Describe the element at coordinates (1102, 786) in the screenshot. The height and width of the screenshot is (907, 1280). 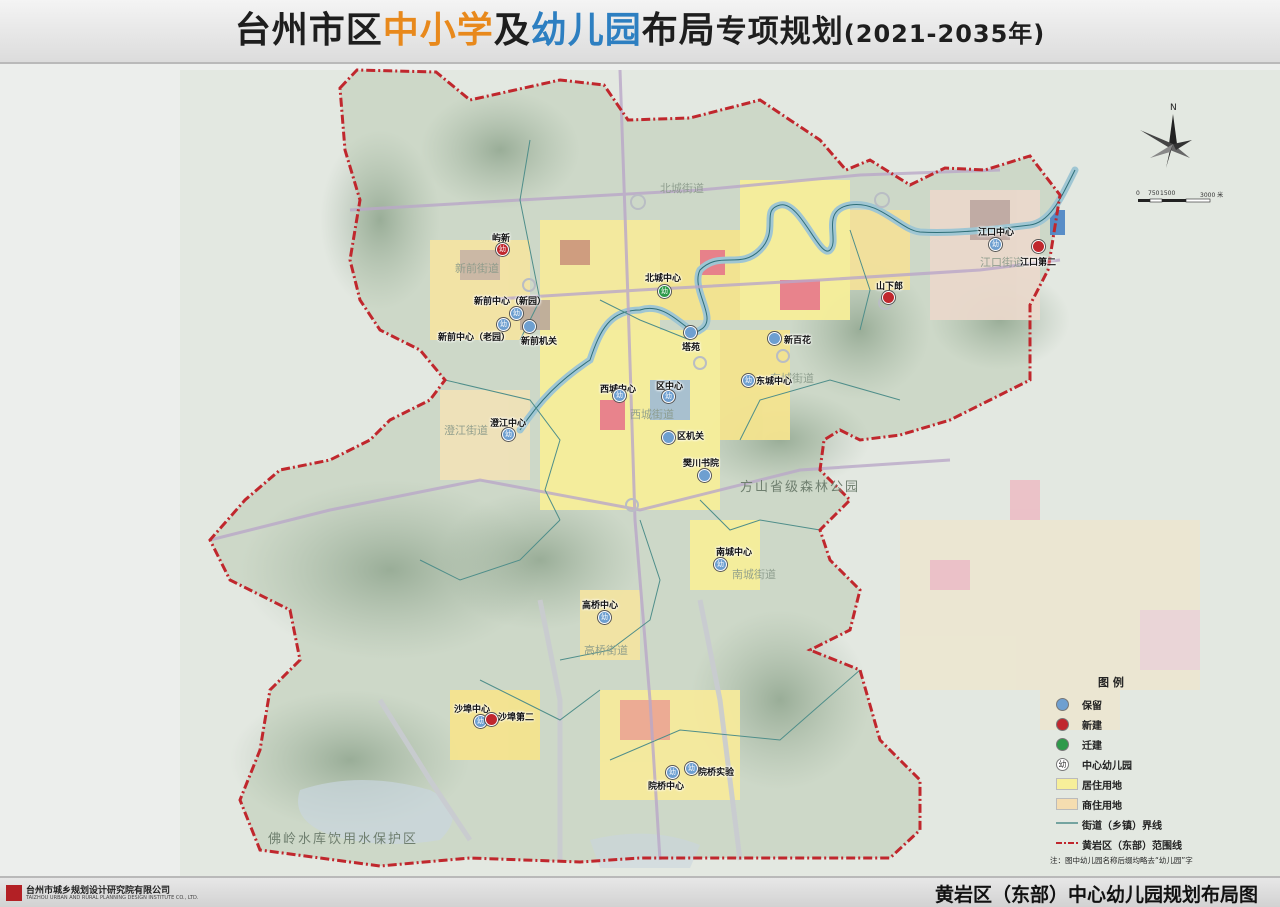
I see `legend-label: 居住用地` at that location.